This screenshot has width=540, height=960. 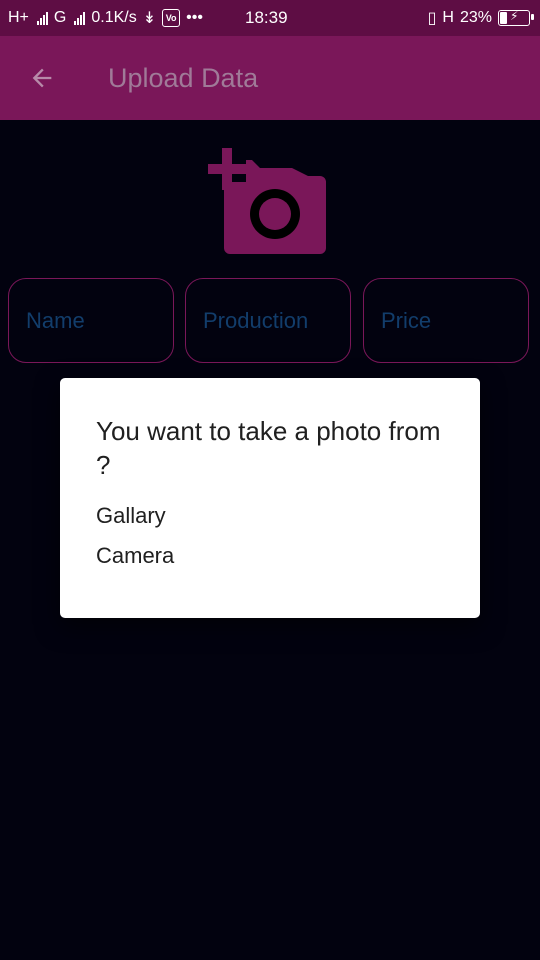 I want to click on dialog-options: Gallary Camera, so click(x=270, y=536).